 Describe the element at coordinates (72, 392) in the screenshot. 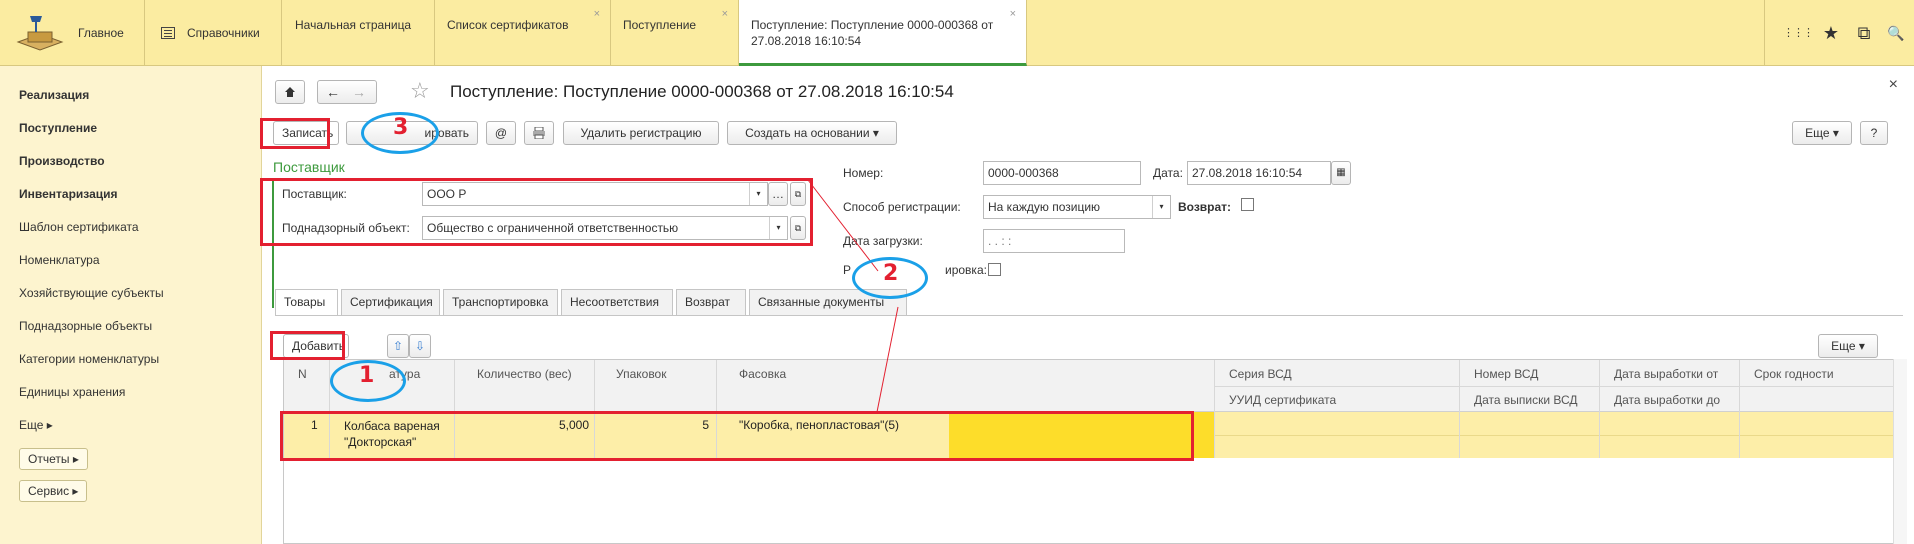

I see `sidebar-item-storage-units: Единицы хранения` at that location.